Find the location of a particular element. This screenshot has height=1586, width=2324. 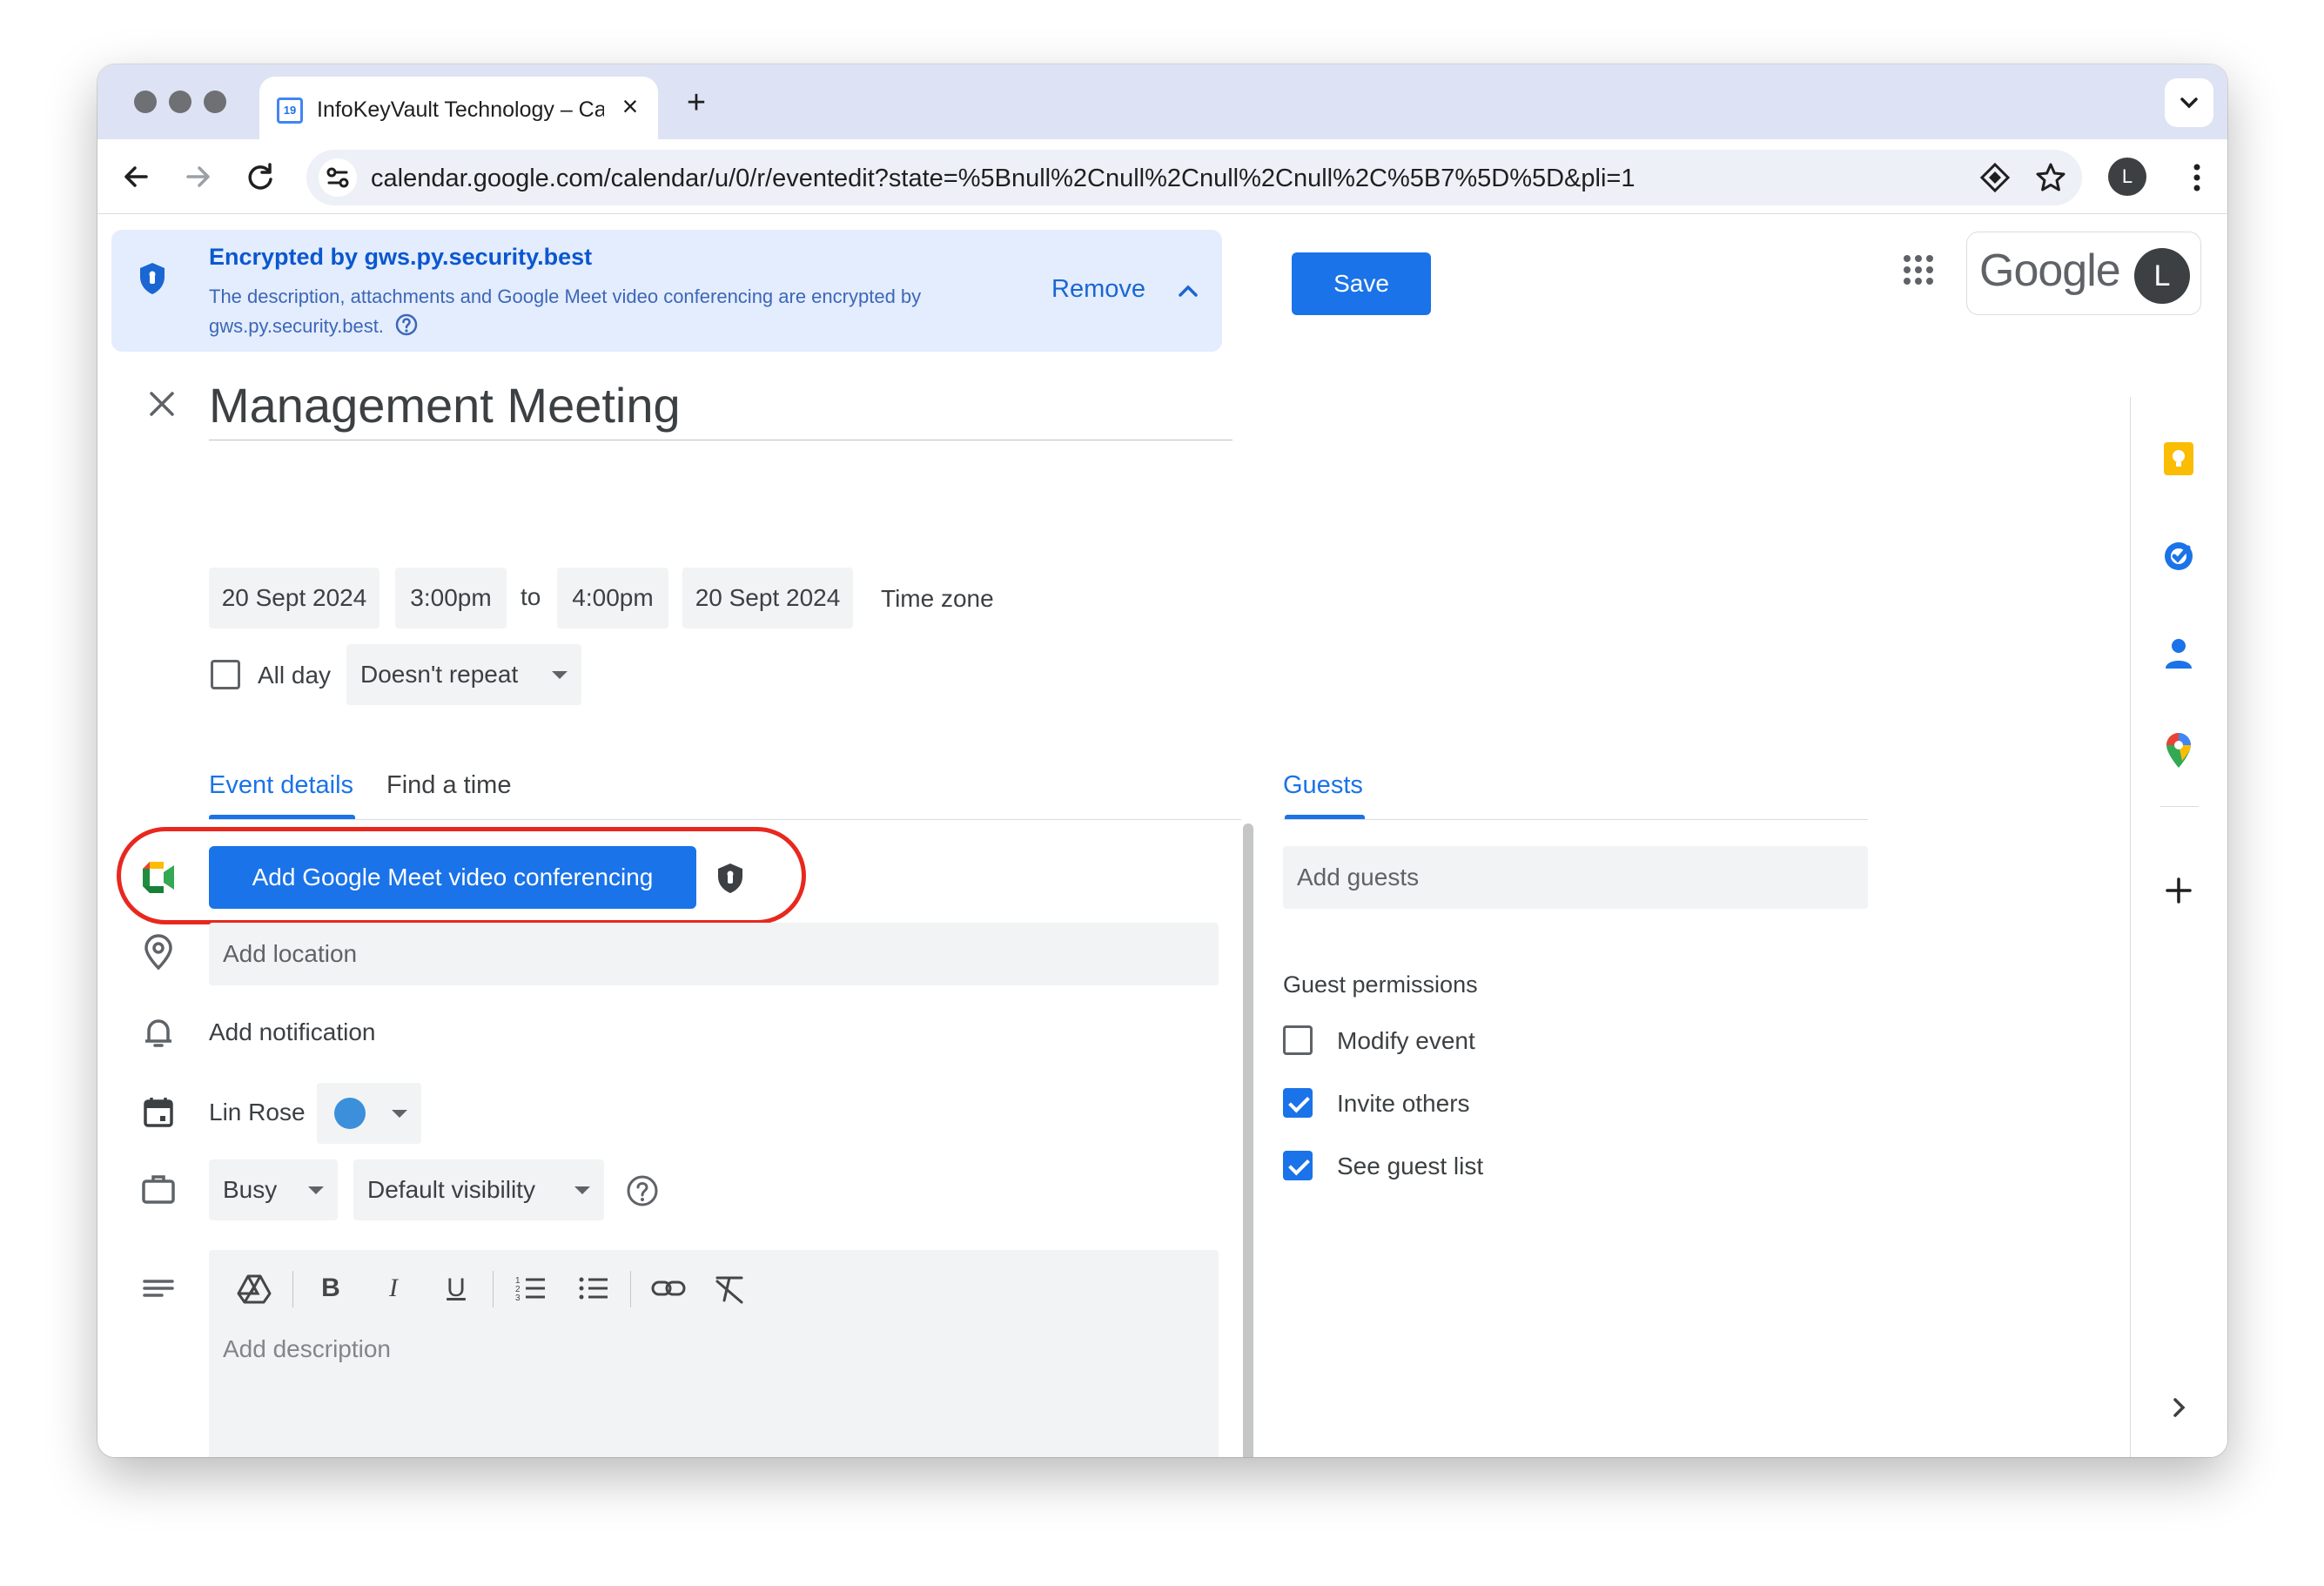

notes-icon is located at coordinates (158, 1288).